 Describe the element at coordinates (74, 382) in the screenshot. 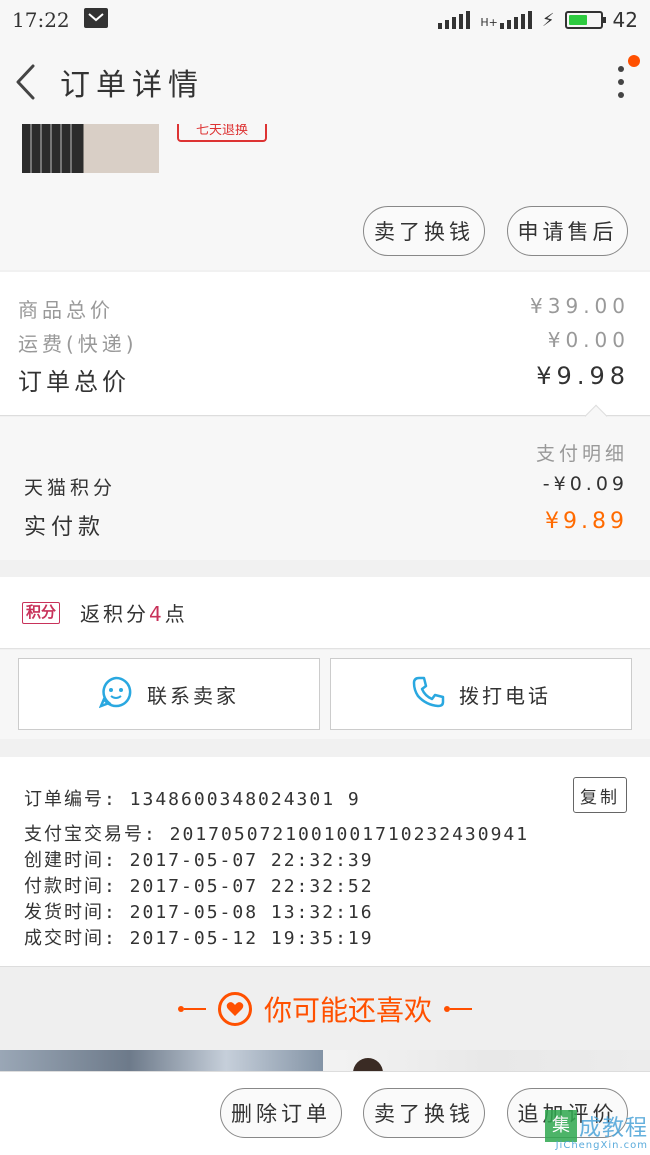

I see `order-total-label: 订单总价` at that location.